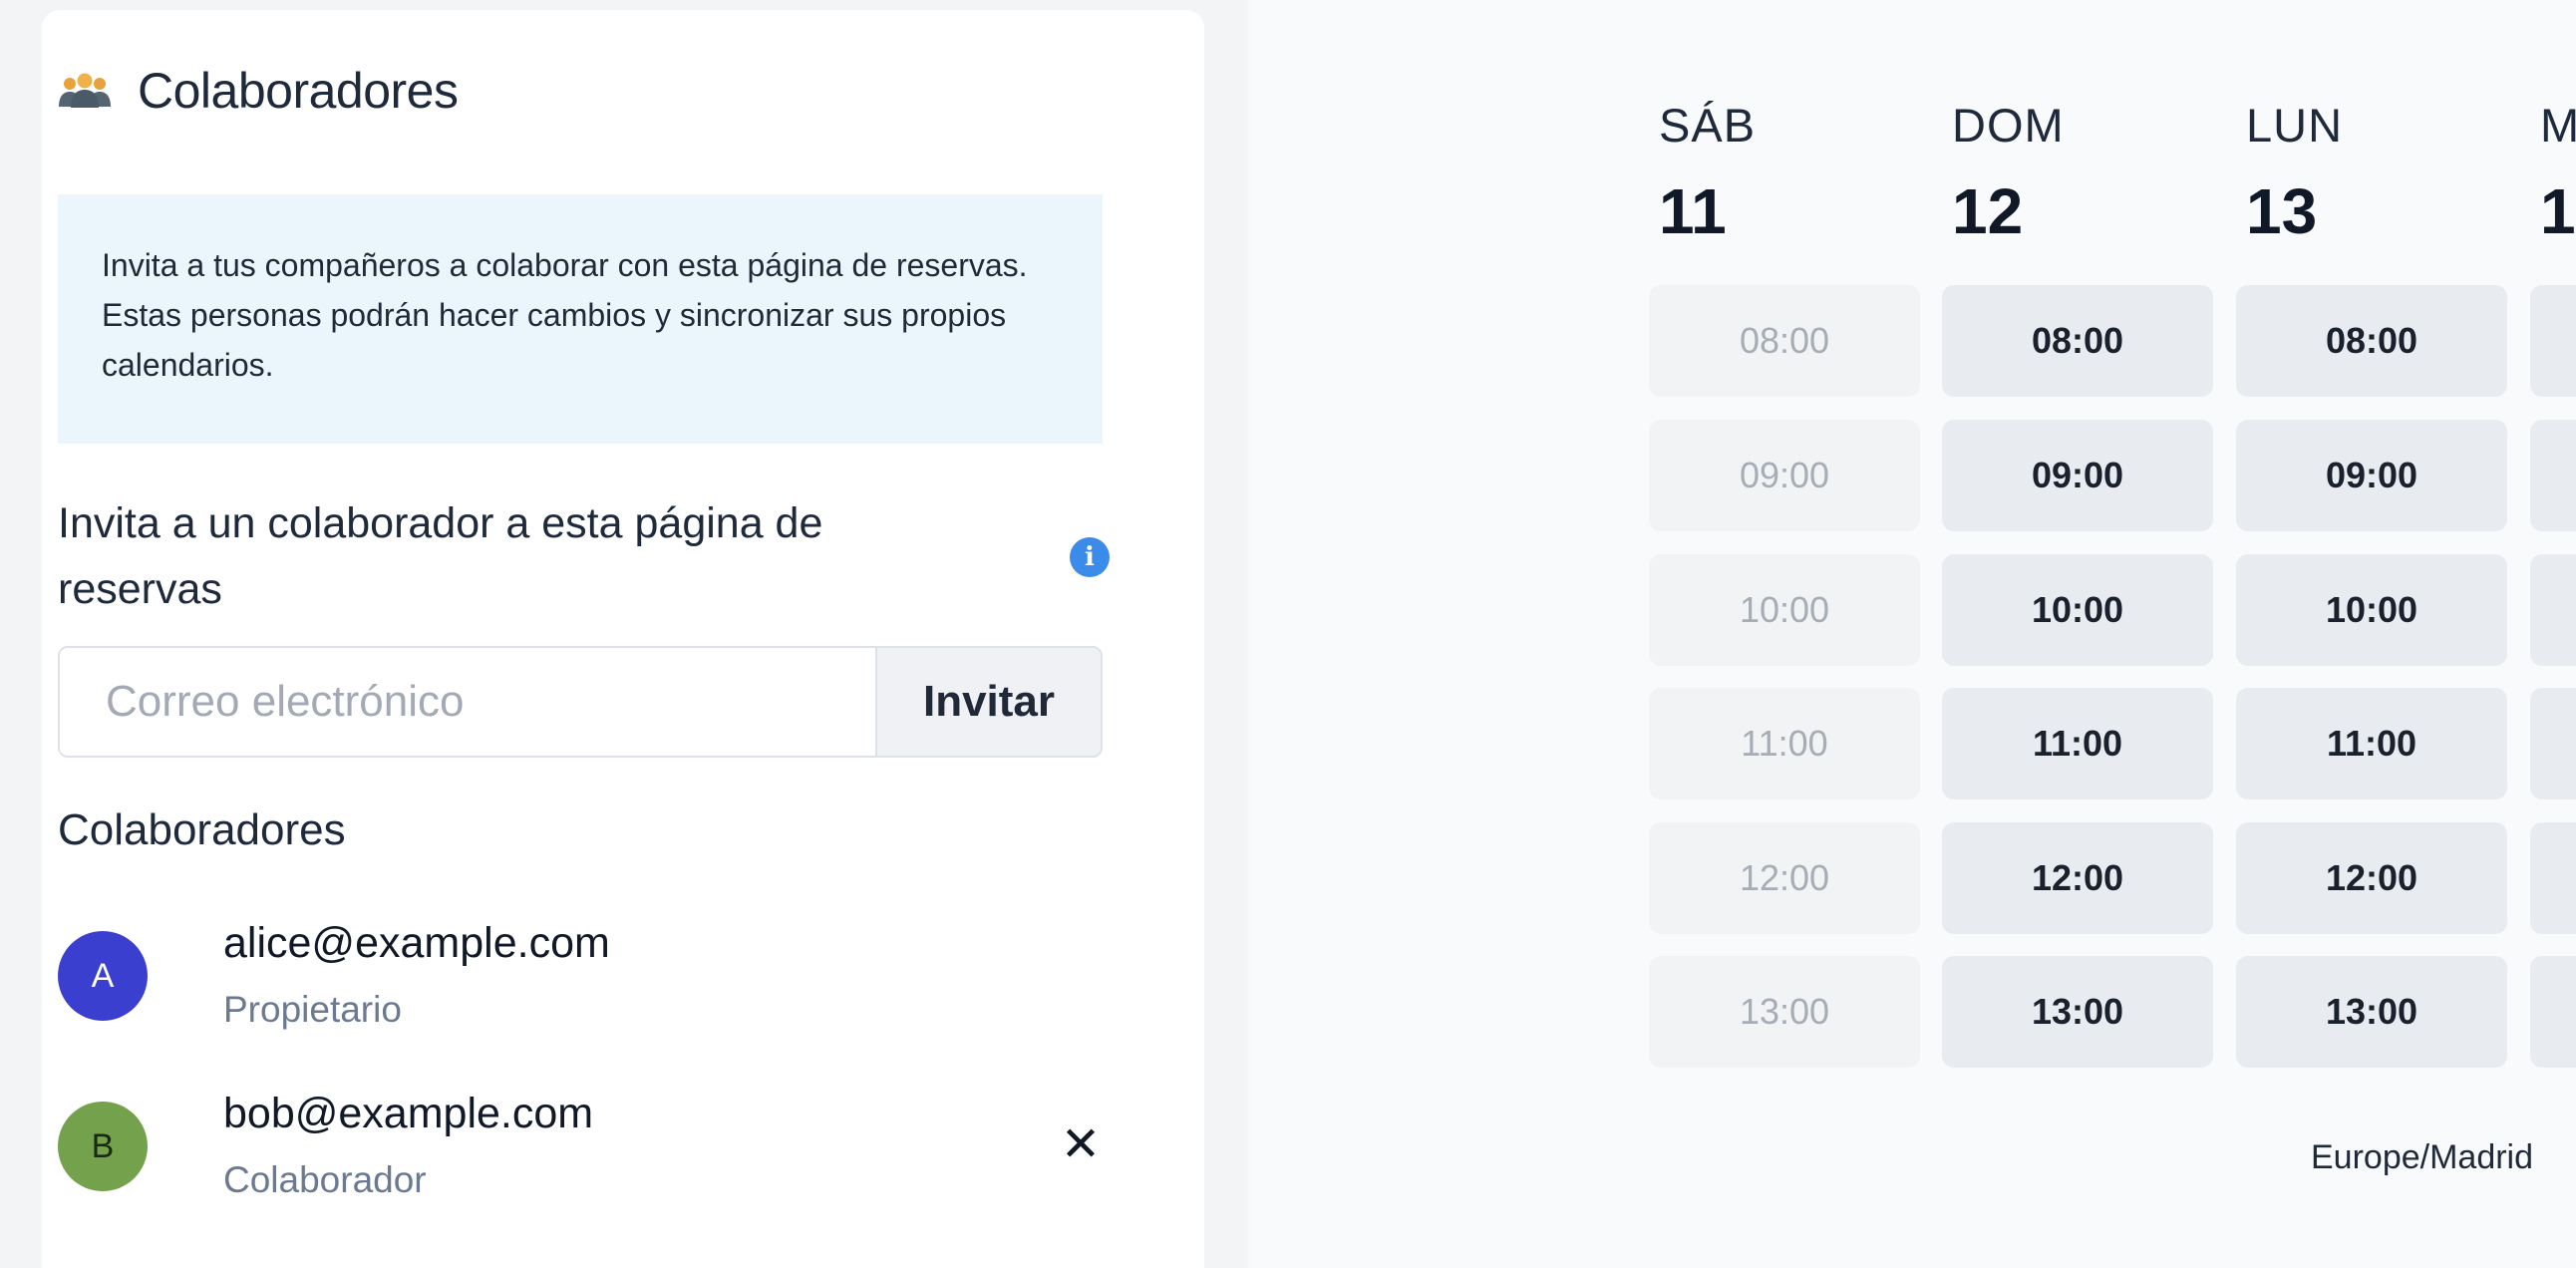  What do you see at coordinates (2008, 125) in the screenshot?
I see `day-name: DOM` at bounding box center [2008, 125].